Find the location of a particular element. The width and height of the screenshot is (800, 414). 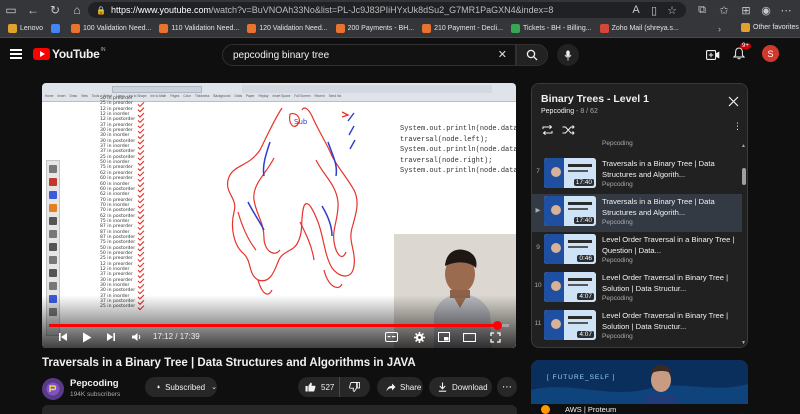

bookmark-item is located at coordinates (56, 28).